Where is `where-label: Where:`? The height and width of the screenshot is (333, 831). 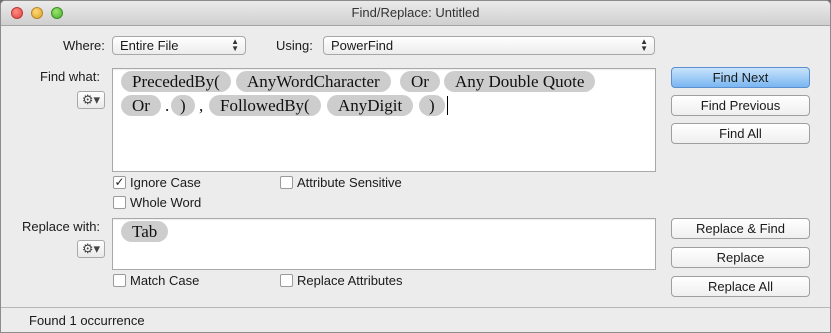
where-label: Where: is located at coordinates (84, 45).